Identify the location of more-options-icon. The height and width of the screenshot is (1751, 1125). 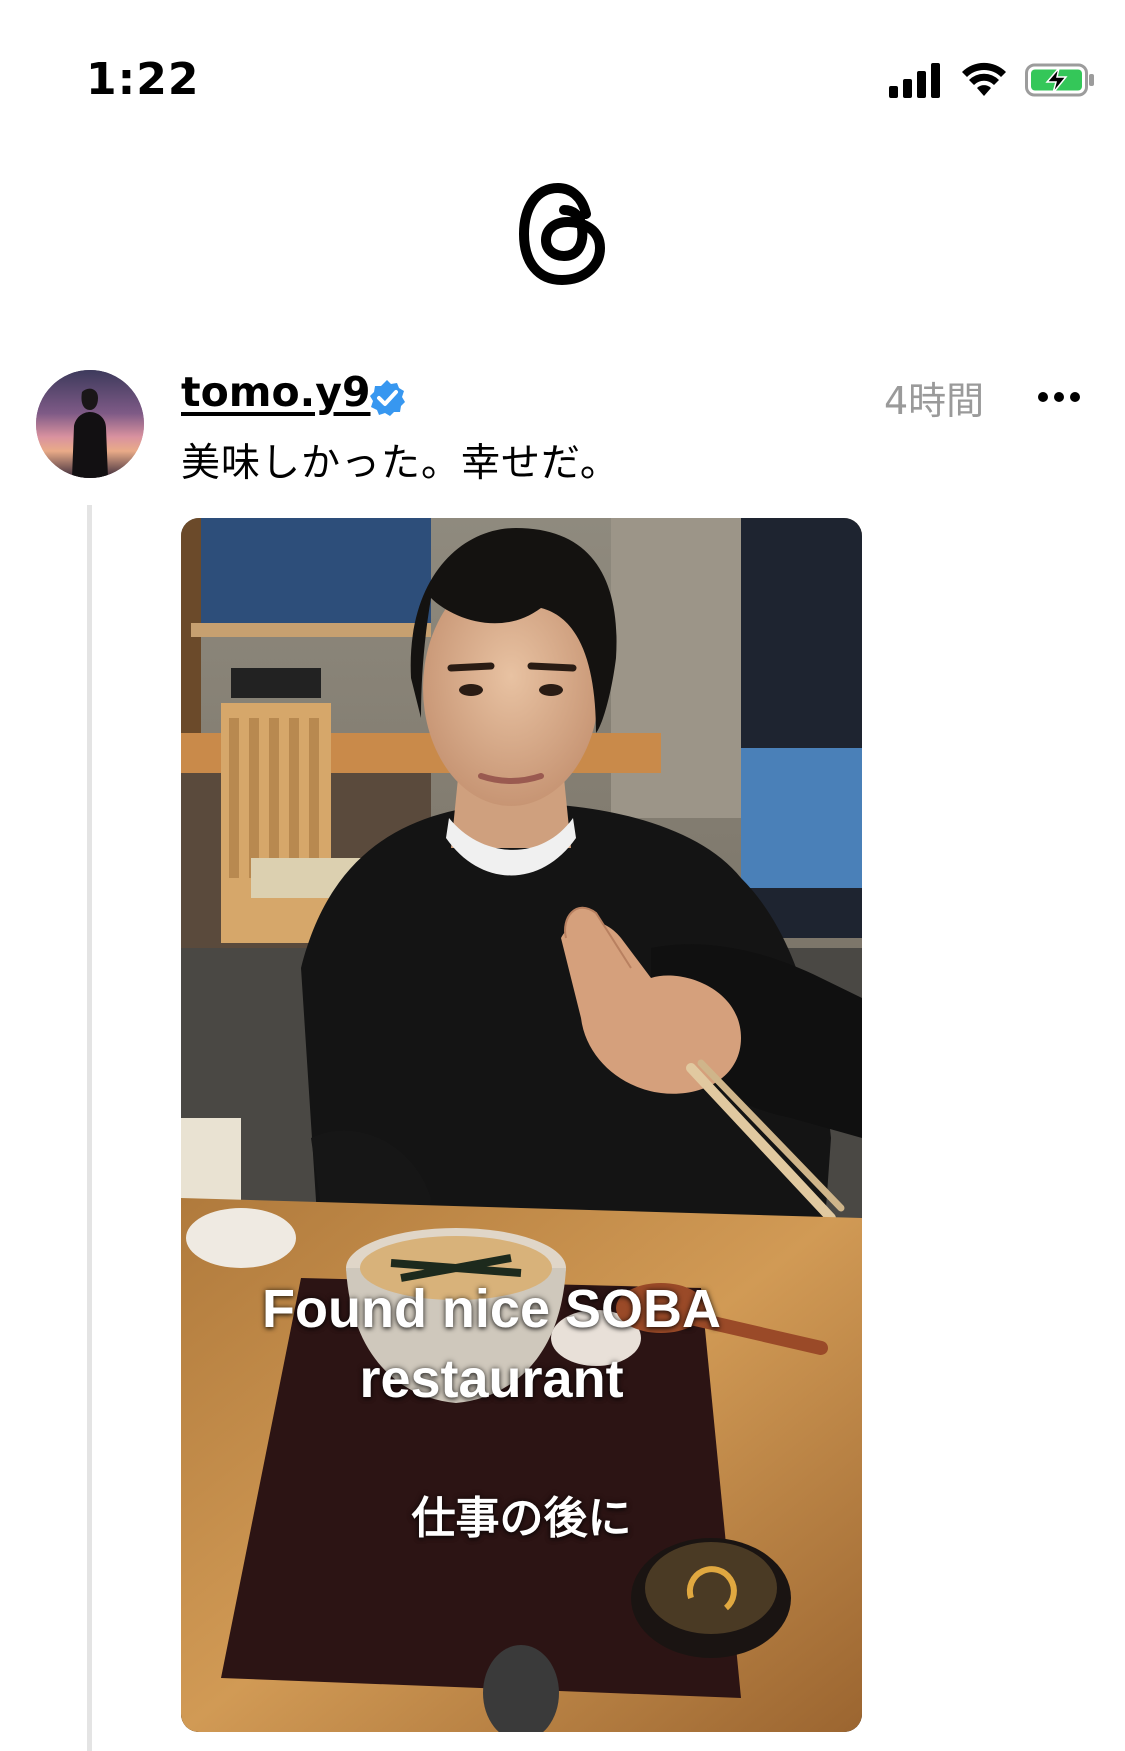
(1059, 397).